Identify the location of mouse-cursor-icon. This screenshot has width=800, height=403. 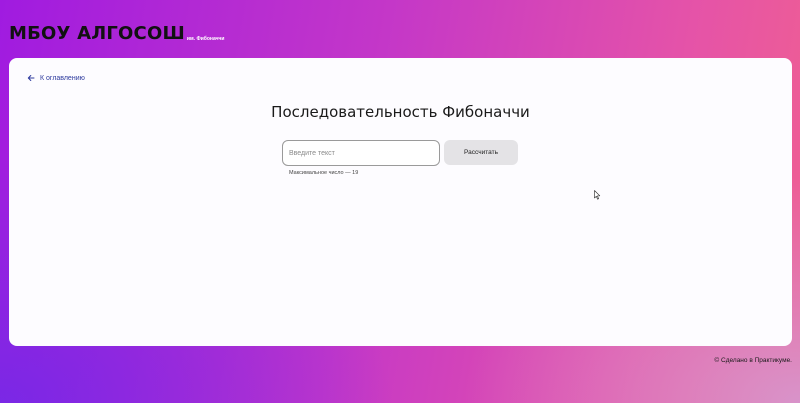
(597, 195).